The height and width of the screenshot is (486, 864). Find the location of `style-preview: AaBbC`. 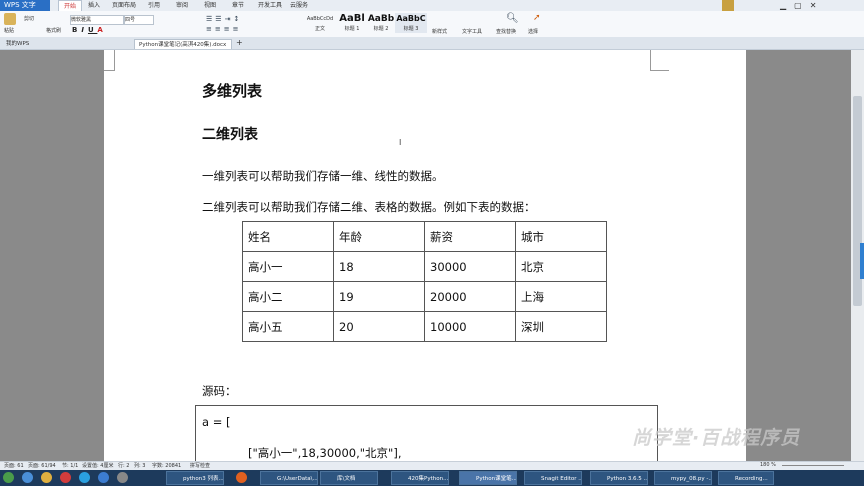

style-preview: AaBbC is located at coordinates (411, 18).